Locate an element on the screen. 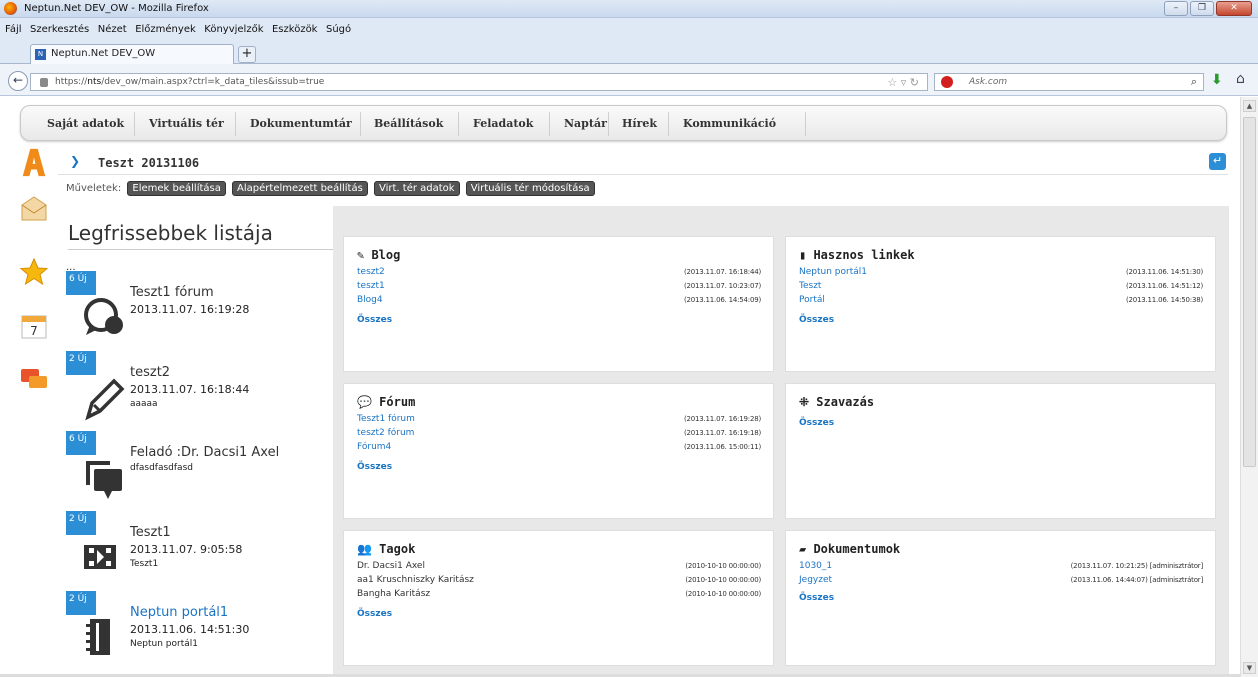 The image size is (1258, 677). elemek-beallitasa-button: Elemek beállítása is located at coordinates (176, 188).